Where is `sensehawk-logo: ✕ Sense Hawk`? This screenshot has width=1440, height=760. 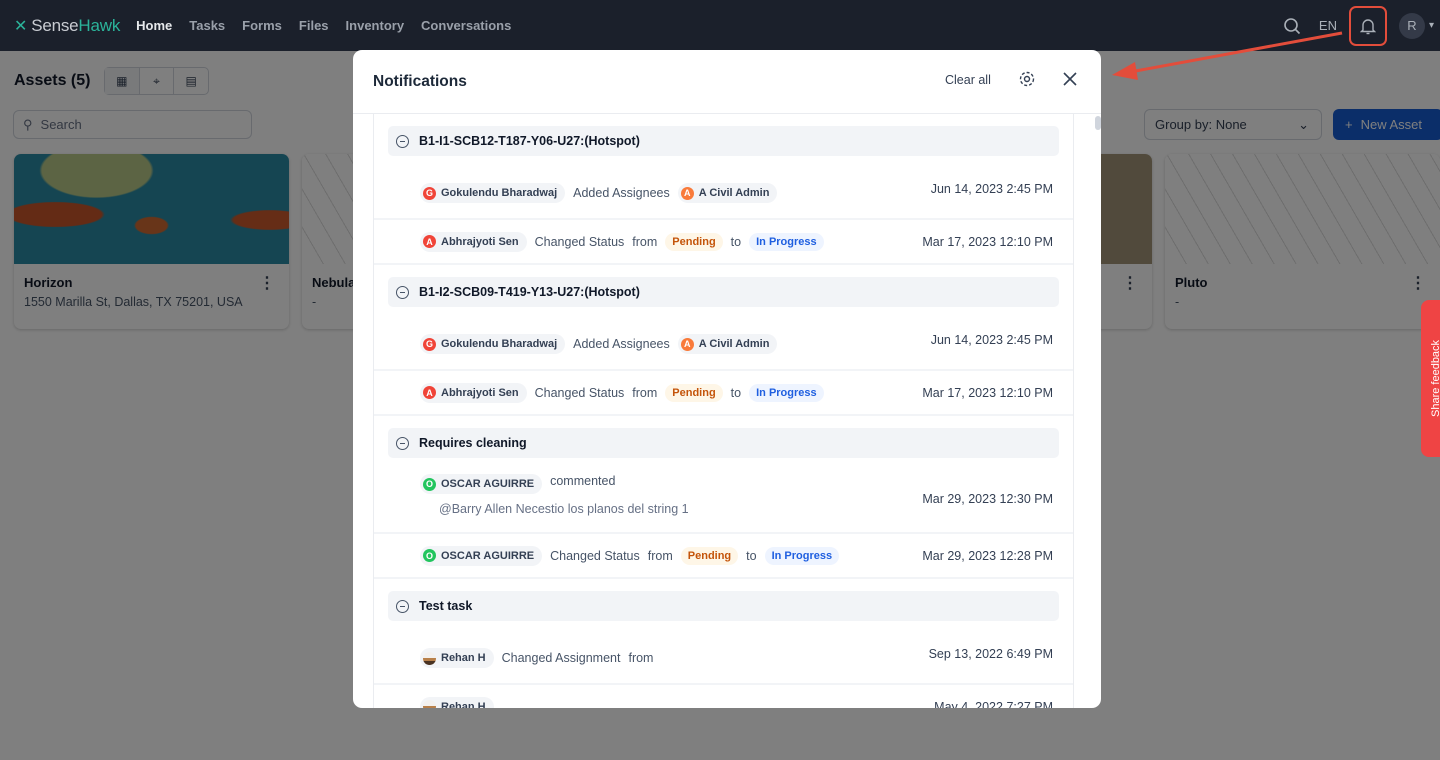 sensehawk-logo: ✕ Sense Hawk is located at coordinates (67, 26).